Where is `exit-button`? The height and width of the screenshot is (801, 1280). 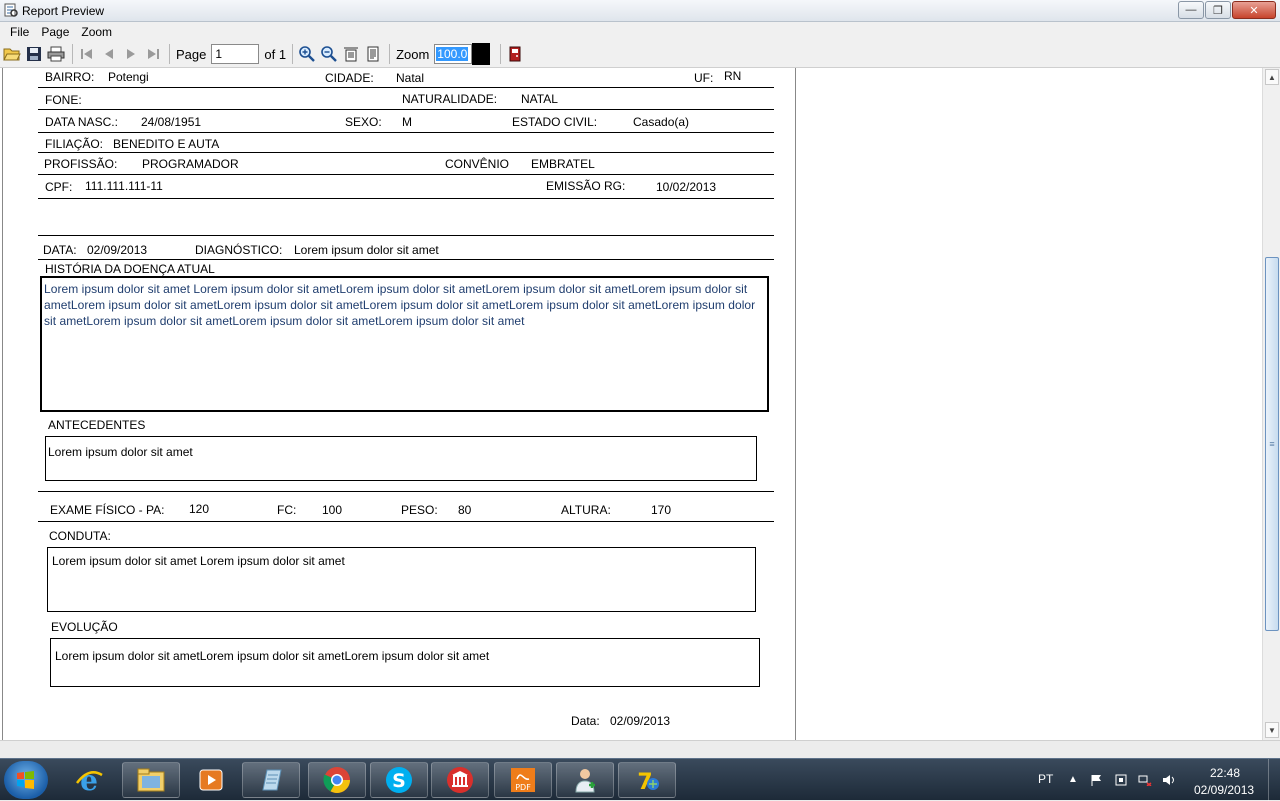
exit-button is located at coordinates (515, 54).